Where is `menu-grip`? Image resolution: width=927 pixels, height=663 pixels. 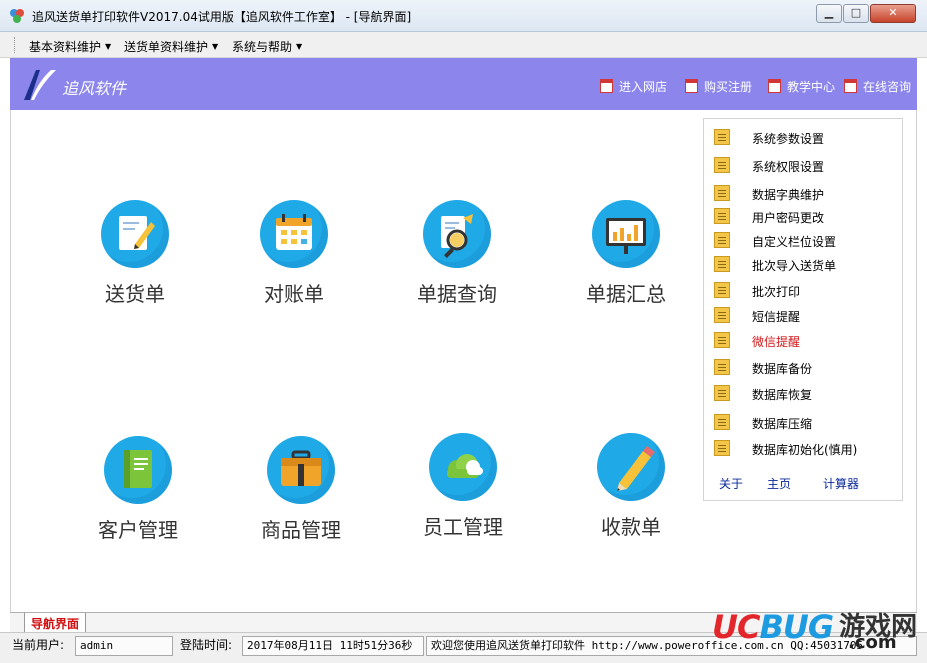
menu-grip is located at coordinates (15, 45).